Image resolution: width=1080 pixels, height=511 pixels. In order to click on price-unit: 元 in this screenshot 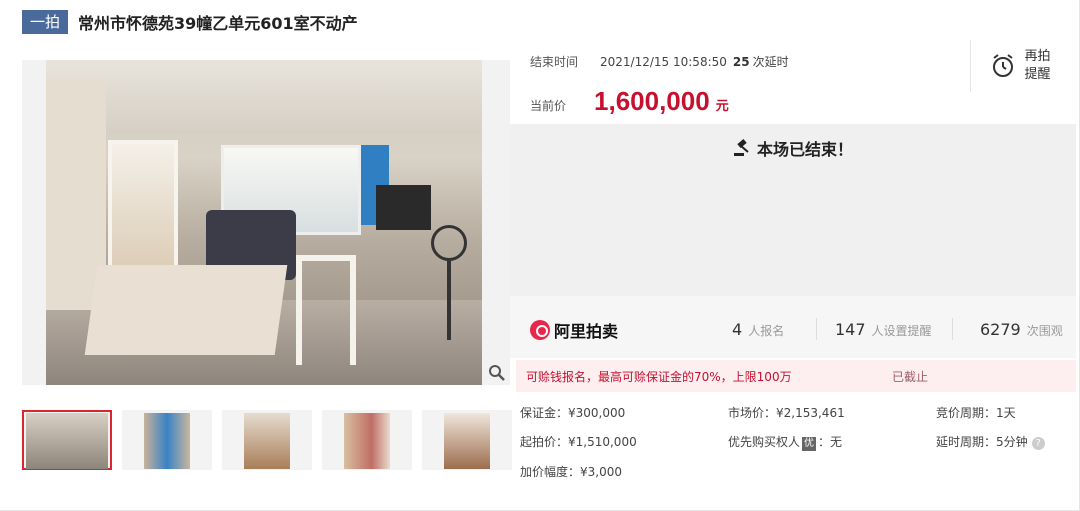, I will do `click(722, 106)`.